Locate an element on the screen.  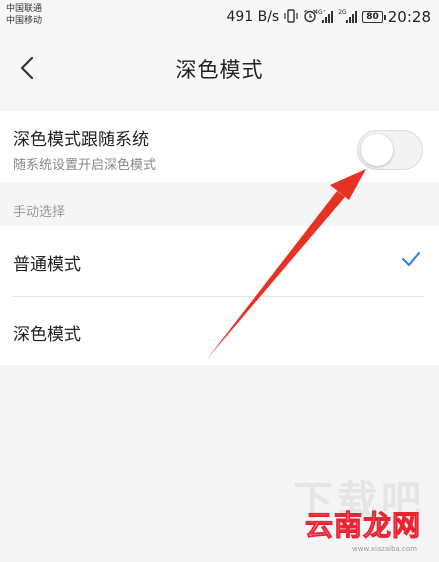
status-icons: 491 B/s 4G⁺ 2G 80 20:28 is located at coordinates (328, 17).